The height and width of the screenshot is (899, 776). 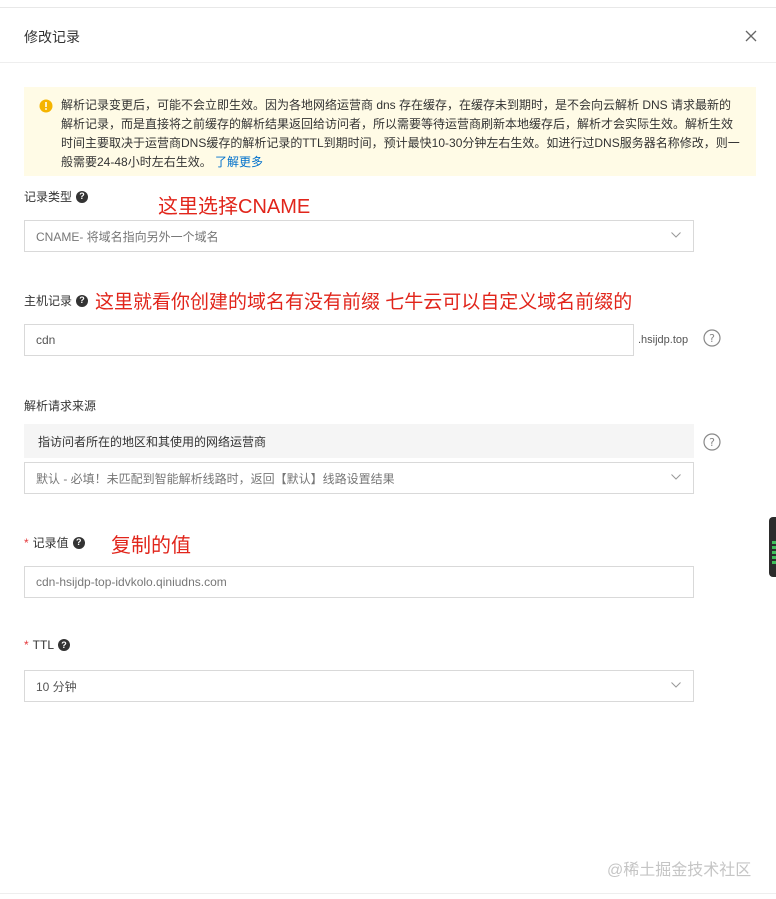 I want to click on record-type-label-text: 记录类型, so click(x=48, y=197).